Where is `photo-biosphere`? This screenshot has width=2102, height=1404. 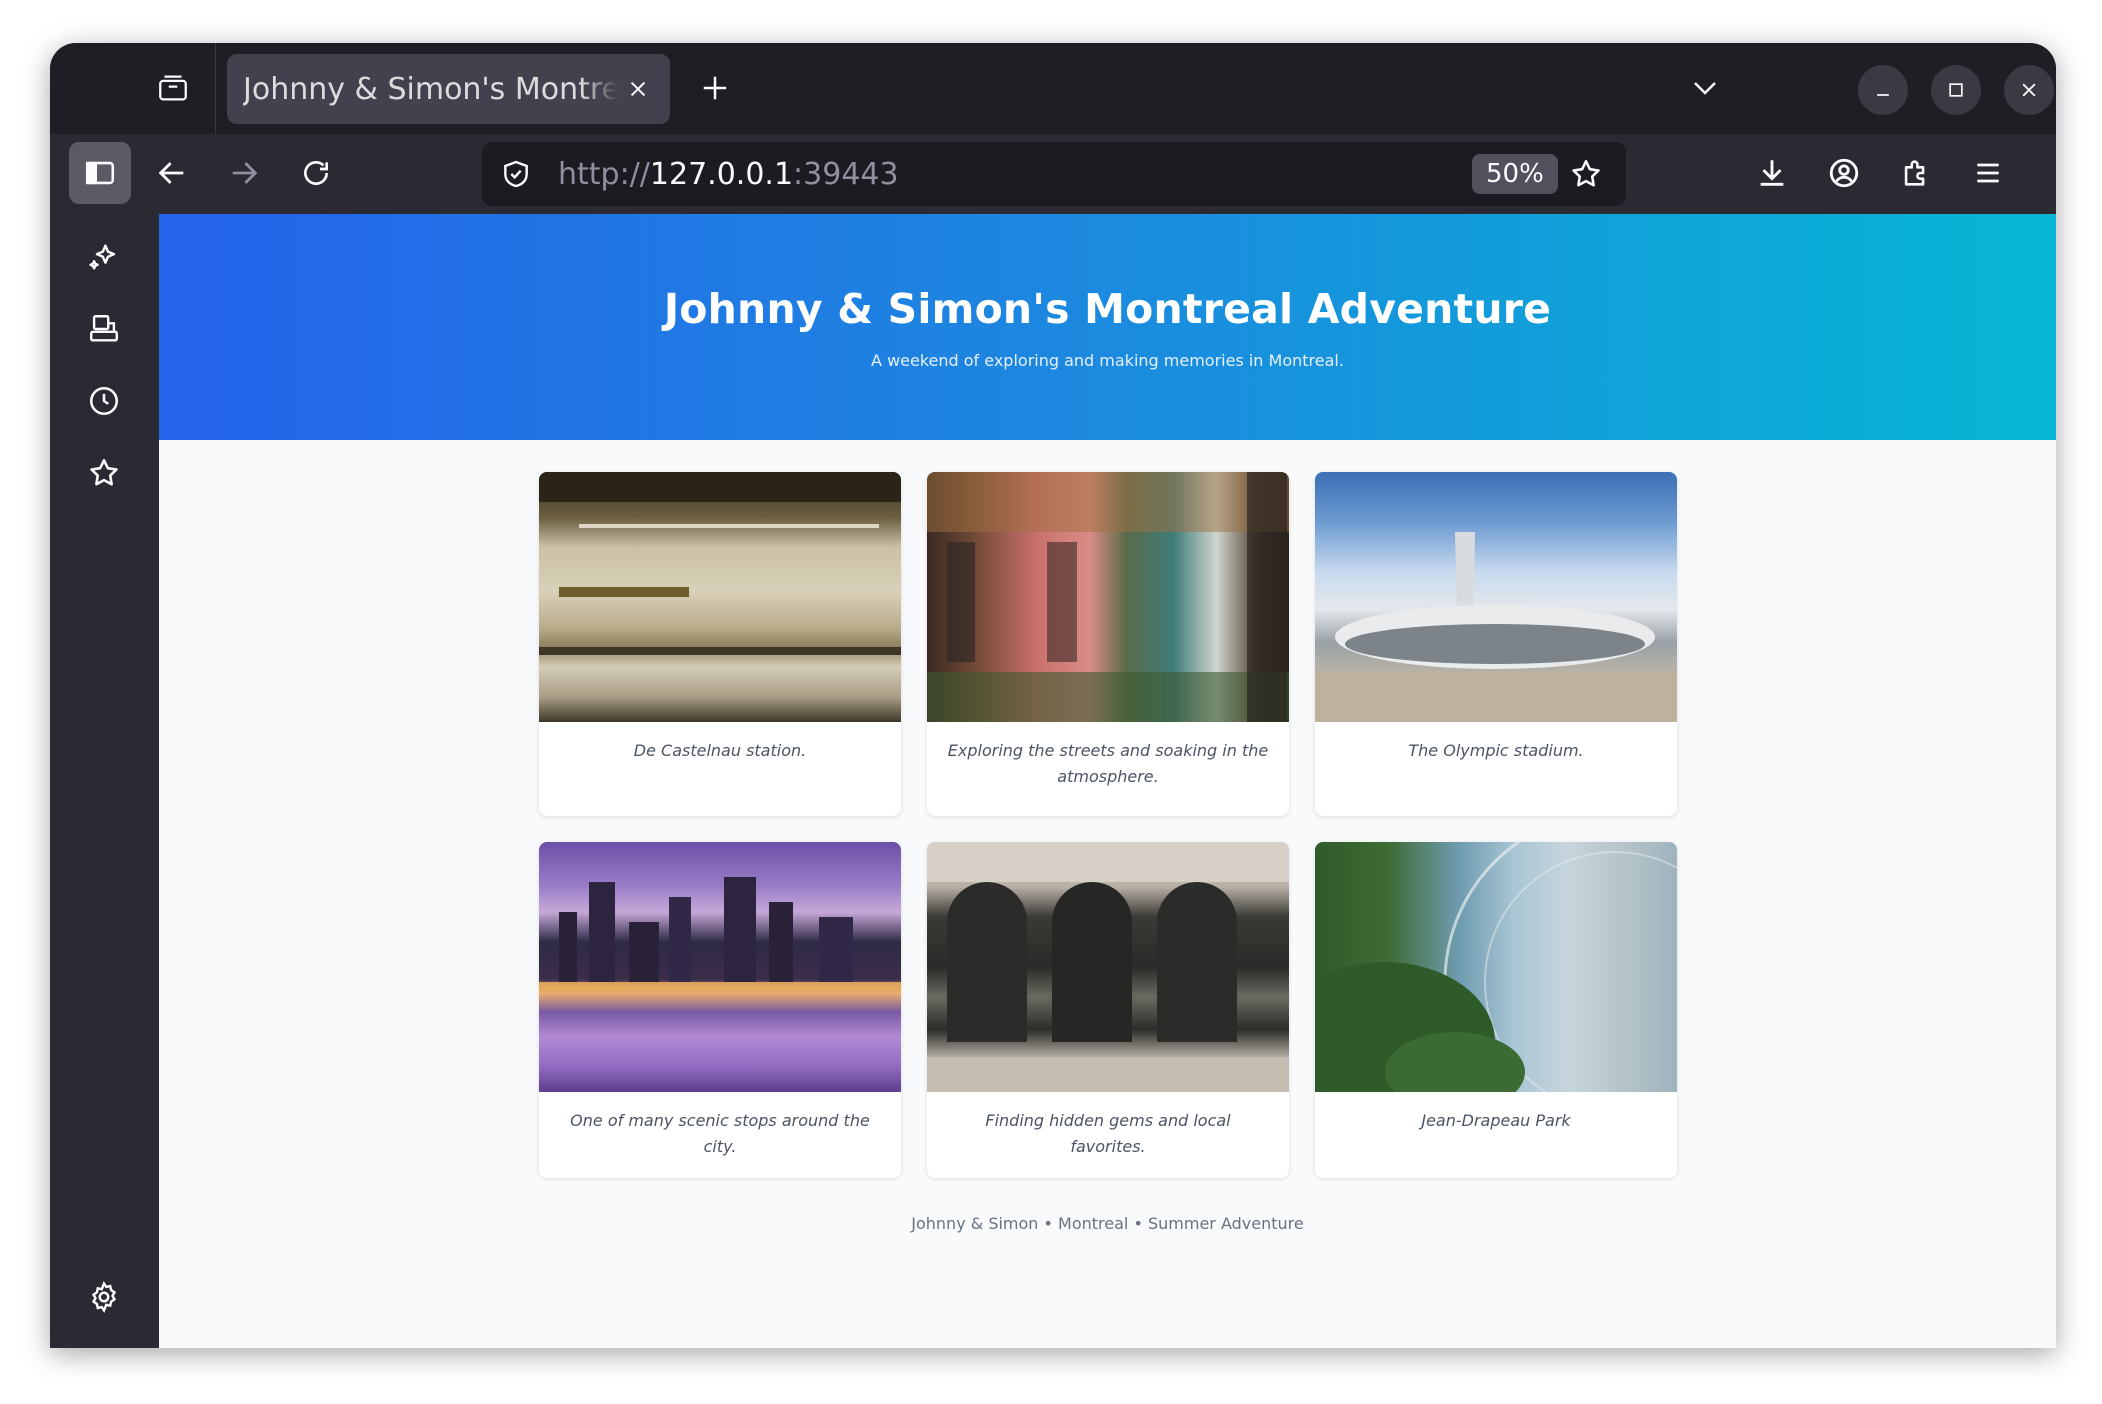
photo-biosphere is located at coordinates (1496, 967).